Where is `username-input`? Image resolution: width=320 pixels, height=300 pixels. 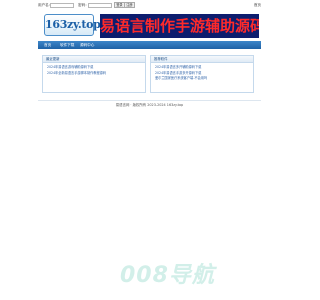
username-input is located at coordinates (62, 5).